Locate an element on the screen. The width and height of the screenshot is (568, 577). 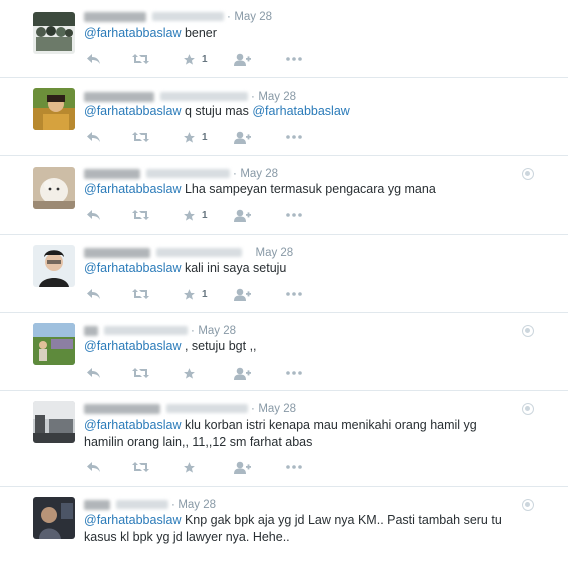
tweet-actions is located at coordinates (206, 373).